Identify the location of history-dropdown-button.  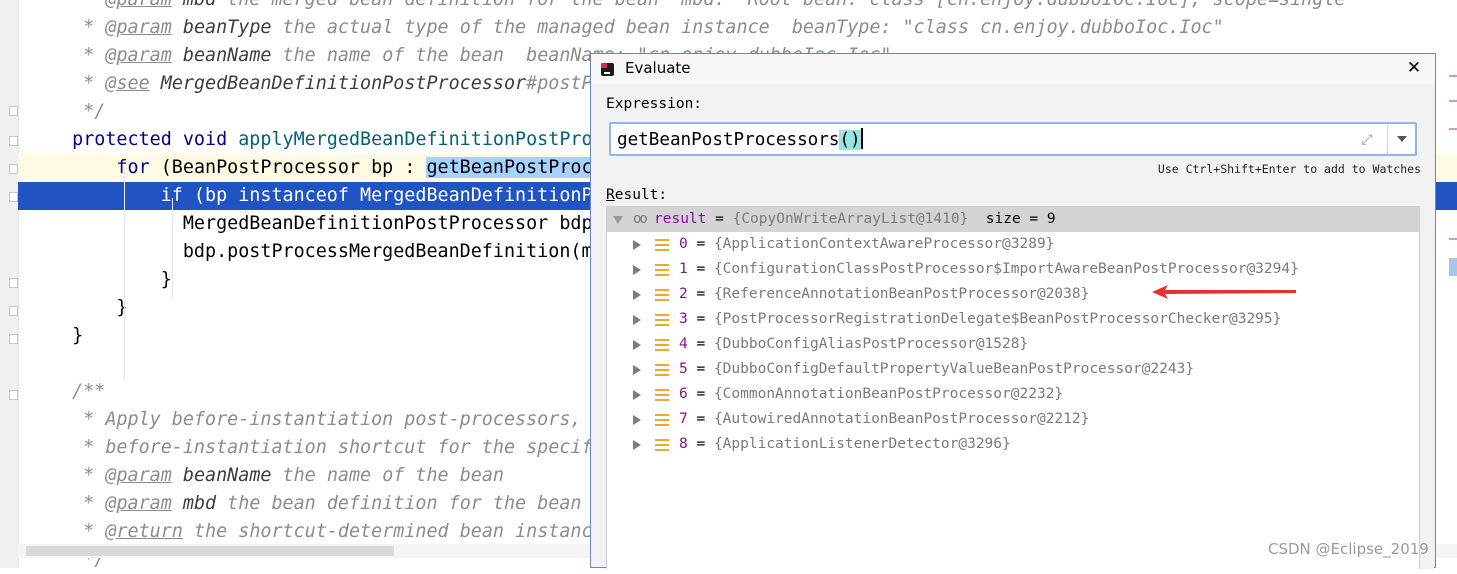
(1401, 139).